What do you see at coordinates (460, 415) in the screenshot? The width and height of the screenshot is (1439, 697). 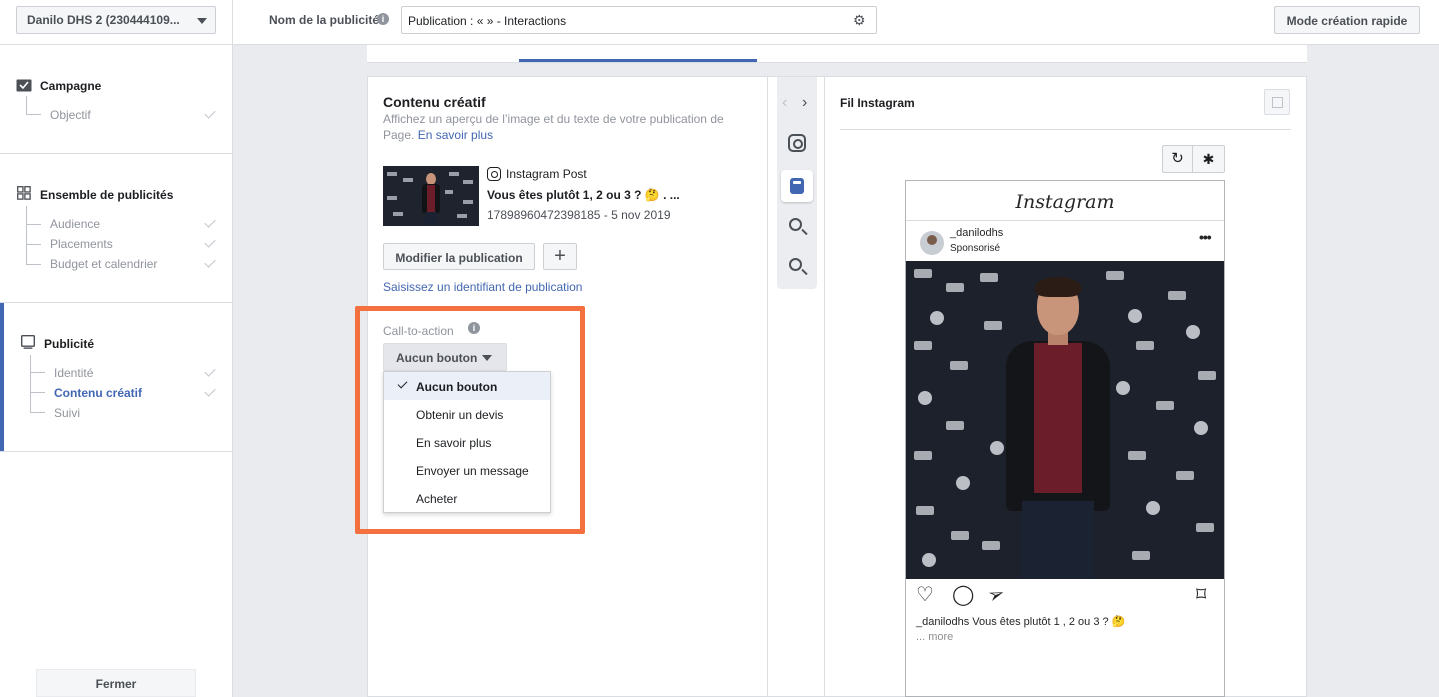 I see `cta-option-label: Obtenir un devis` at bounding box center [460, 415].